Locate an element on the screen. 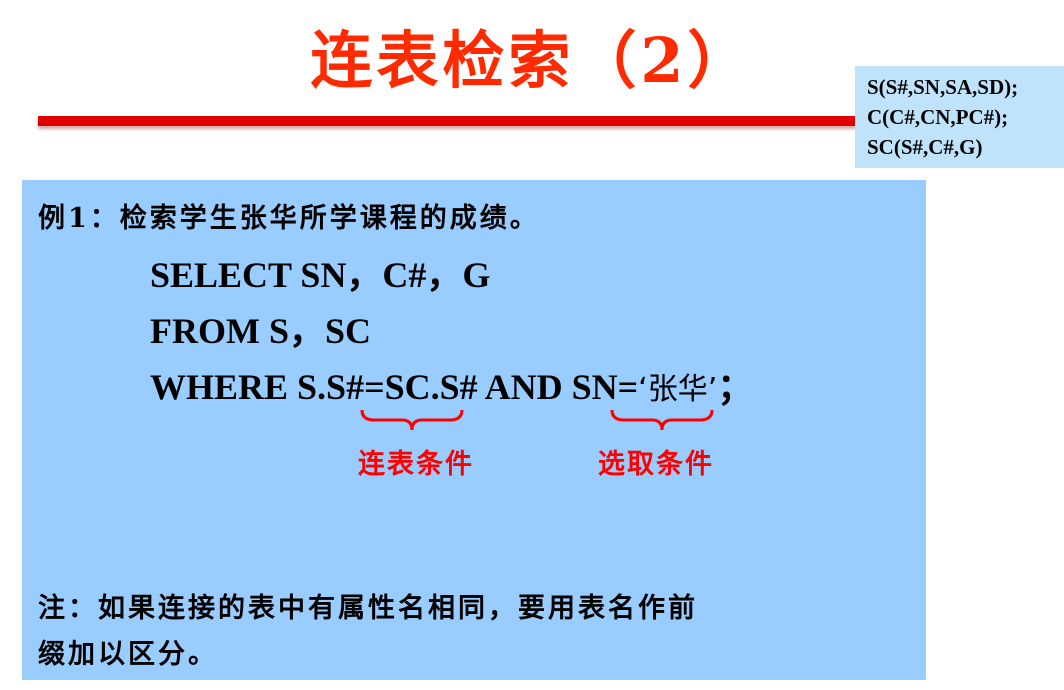  schema-line-c: C(C#,CN,PC#); is located at coordinates (938, 117).